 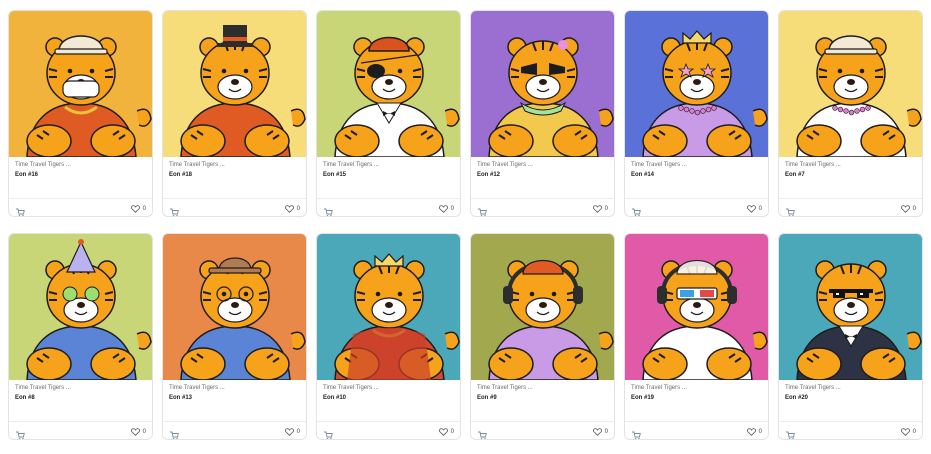 What do you see at coordinates (795, 175) in the screenshot?
I see `token-name: Eon #7` at bounding box center [795, 175].